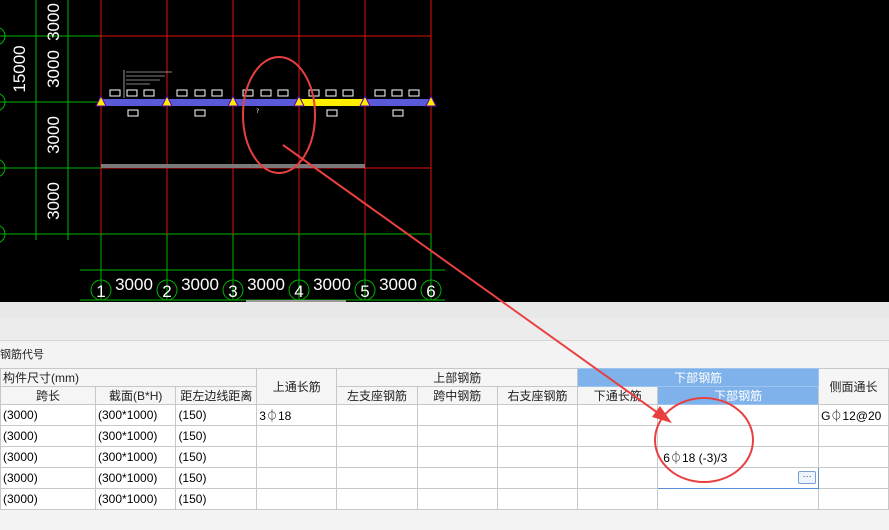 Image resolution: width=889 pixels, height=530 pixels. Describe the element at coordinates (698, 377) in the screenshot. I see `group-header-bottom-bars: 下部钢筋` at that location.